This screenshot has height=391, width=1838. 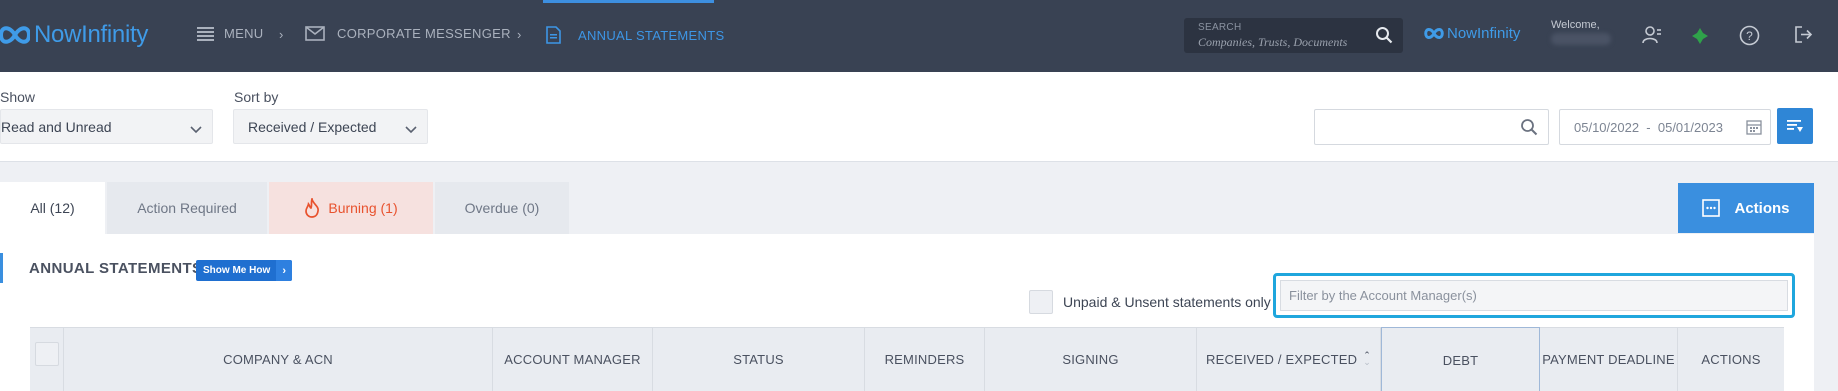 I want to click on envelope-icon, so click(x=315, y=33).